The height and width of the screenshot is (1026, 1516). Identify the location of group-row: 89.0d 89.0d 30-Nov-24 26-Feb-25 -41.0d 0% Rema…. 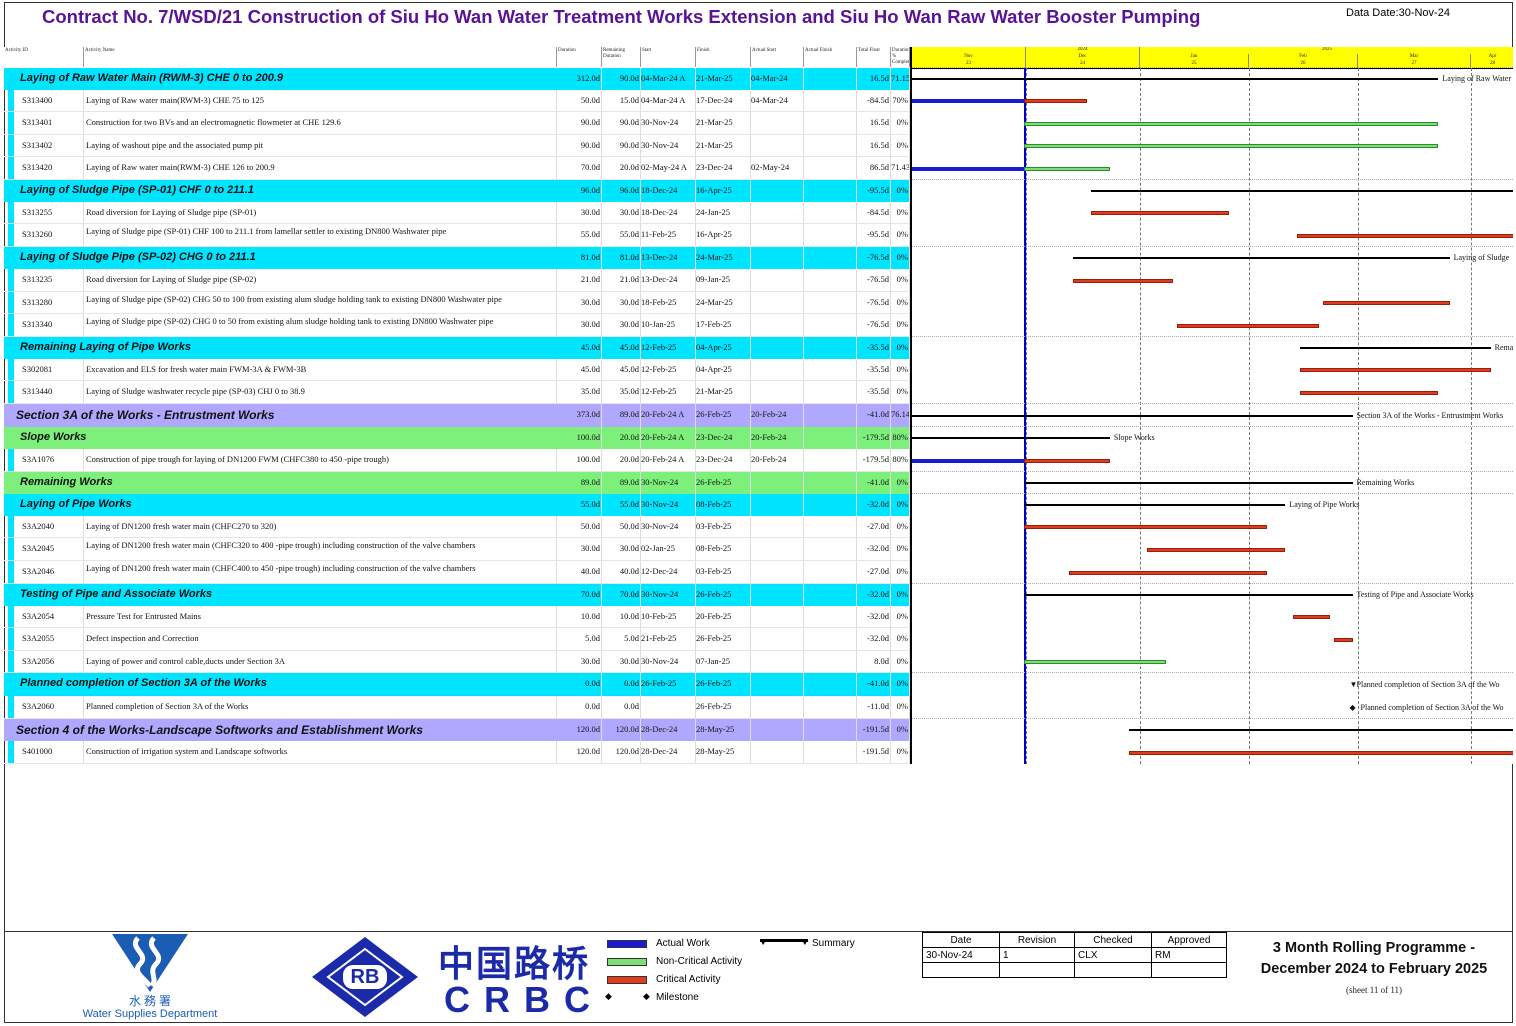
(457, 483).